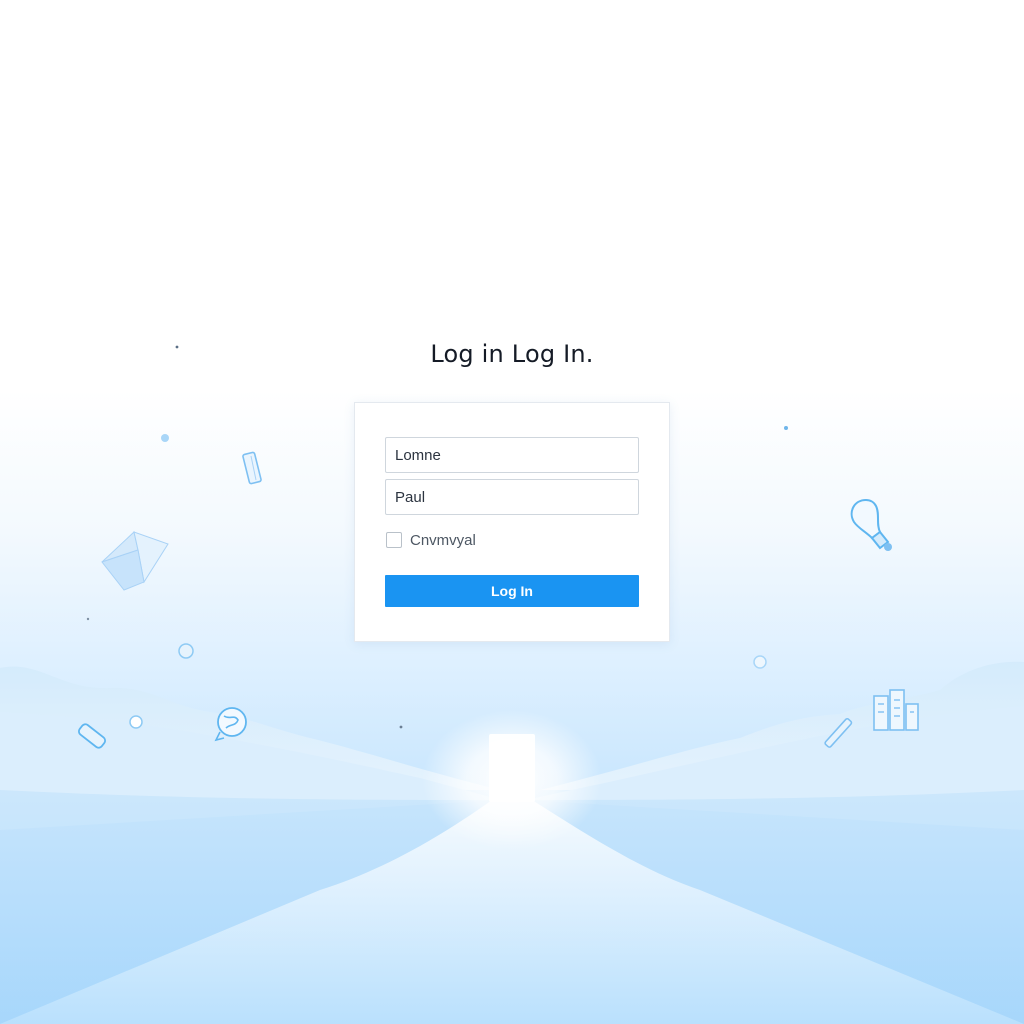  Describe the element at coordinates (838, 732) in the screenshot. I see `pencil-icon` at that location.